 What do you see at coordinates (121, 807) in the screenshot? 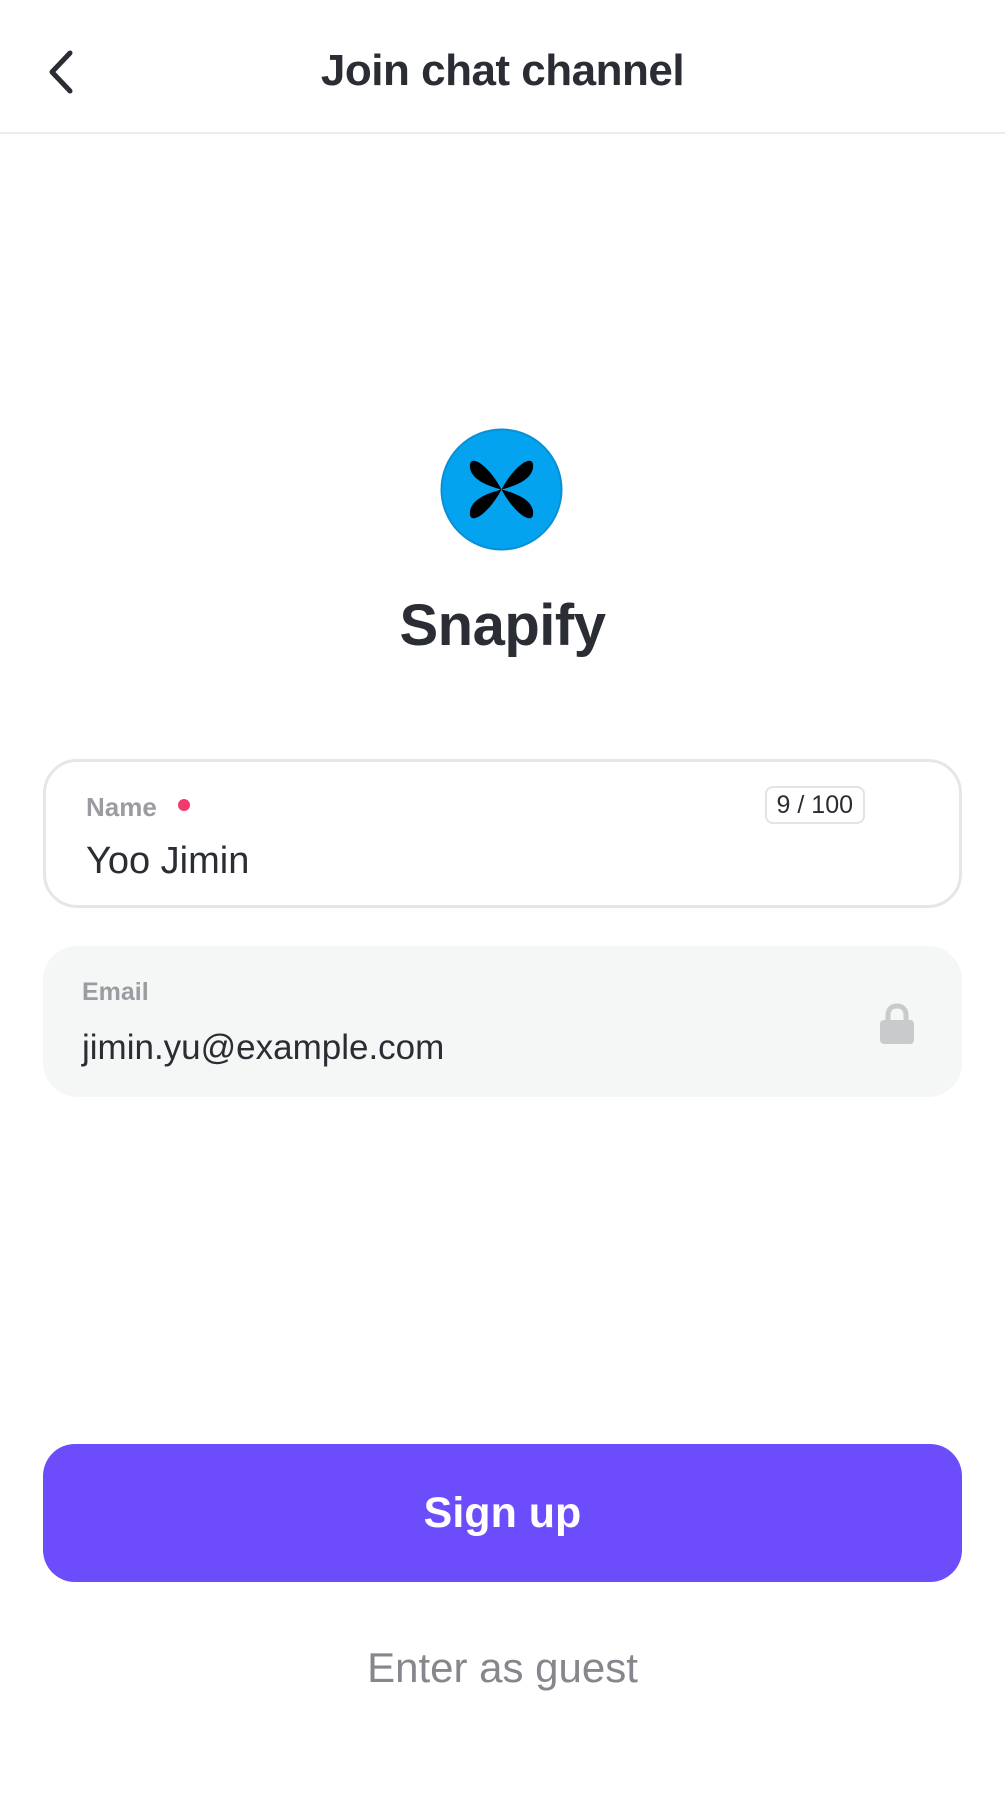
I see `name-label: Name` at bounding box center [121, 807].